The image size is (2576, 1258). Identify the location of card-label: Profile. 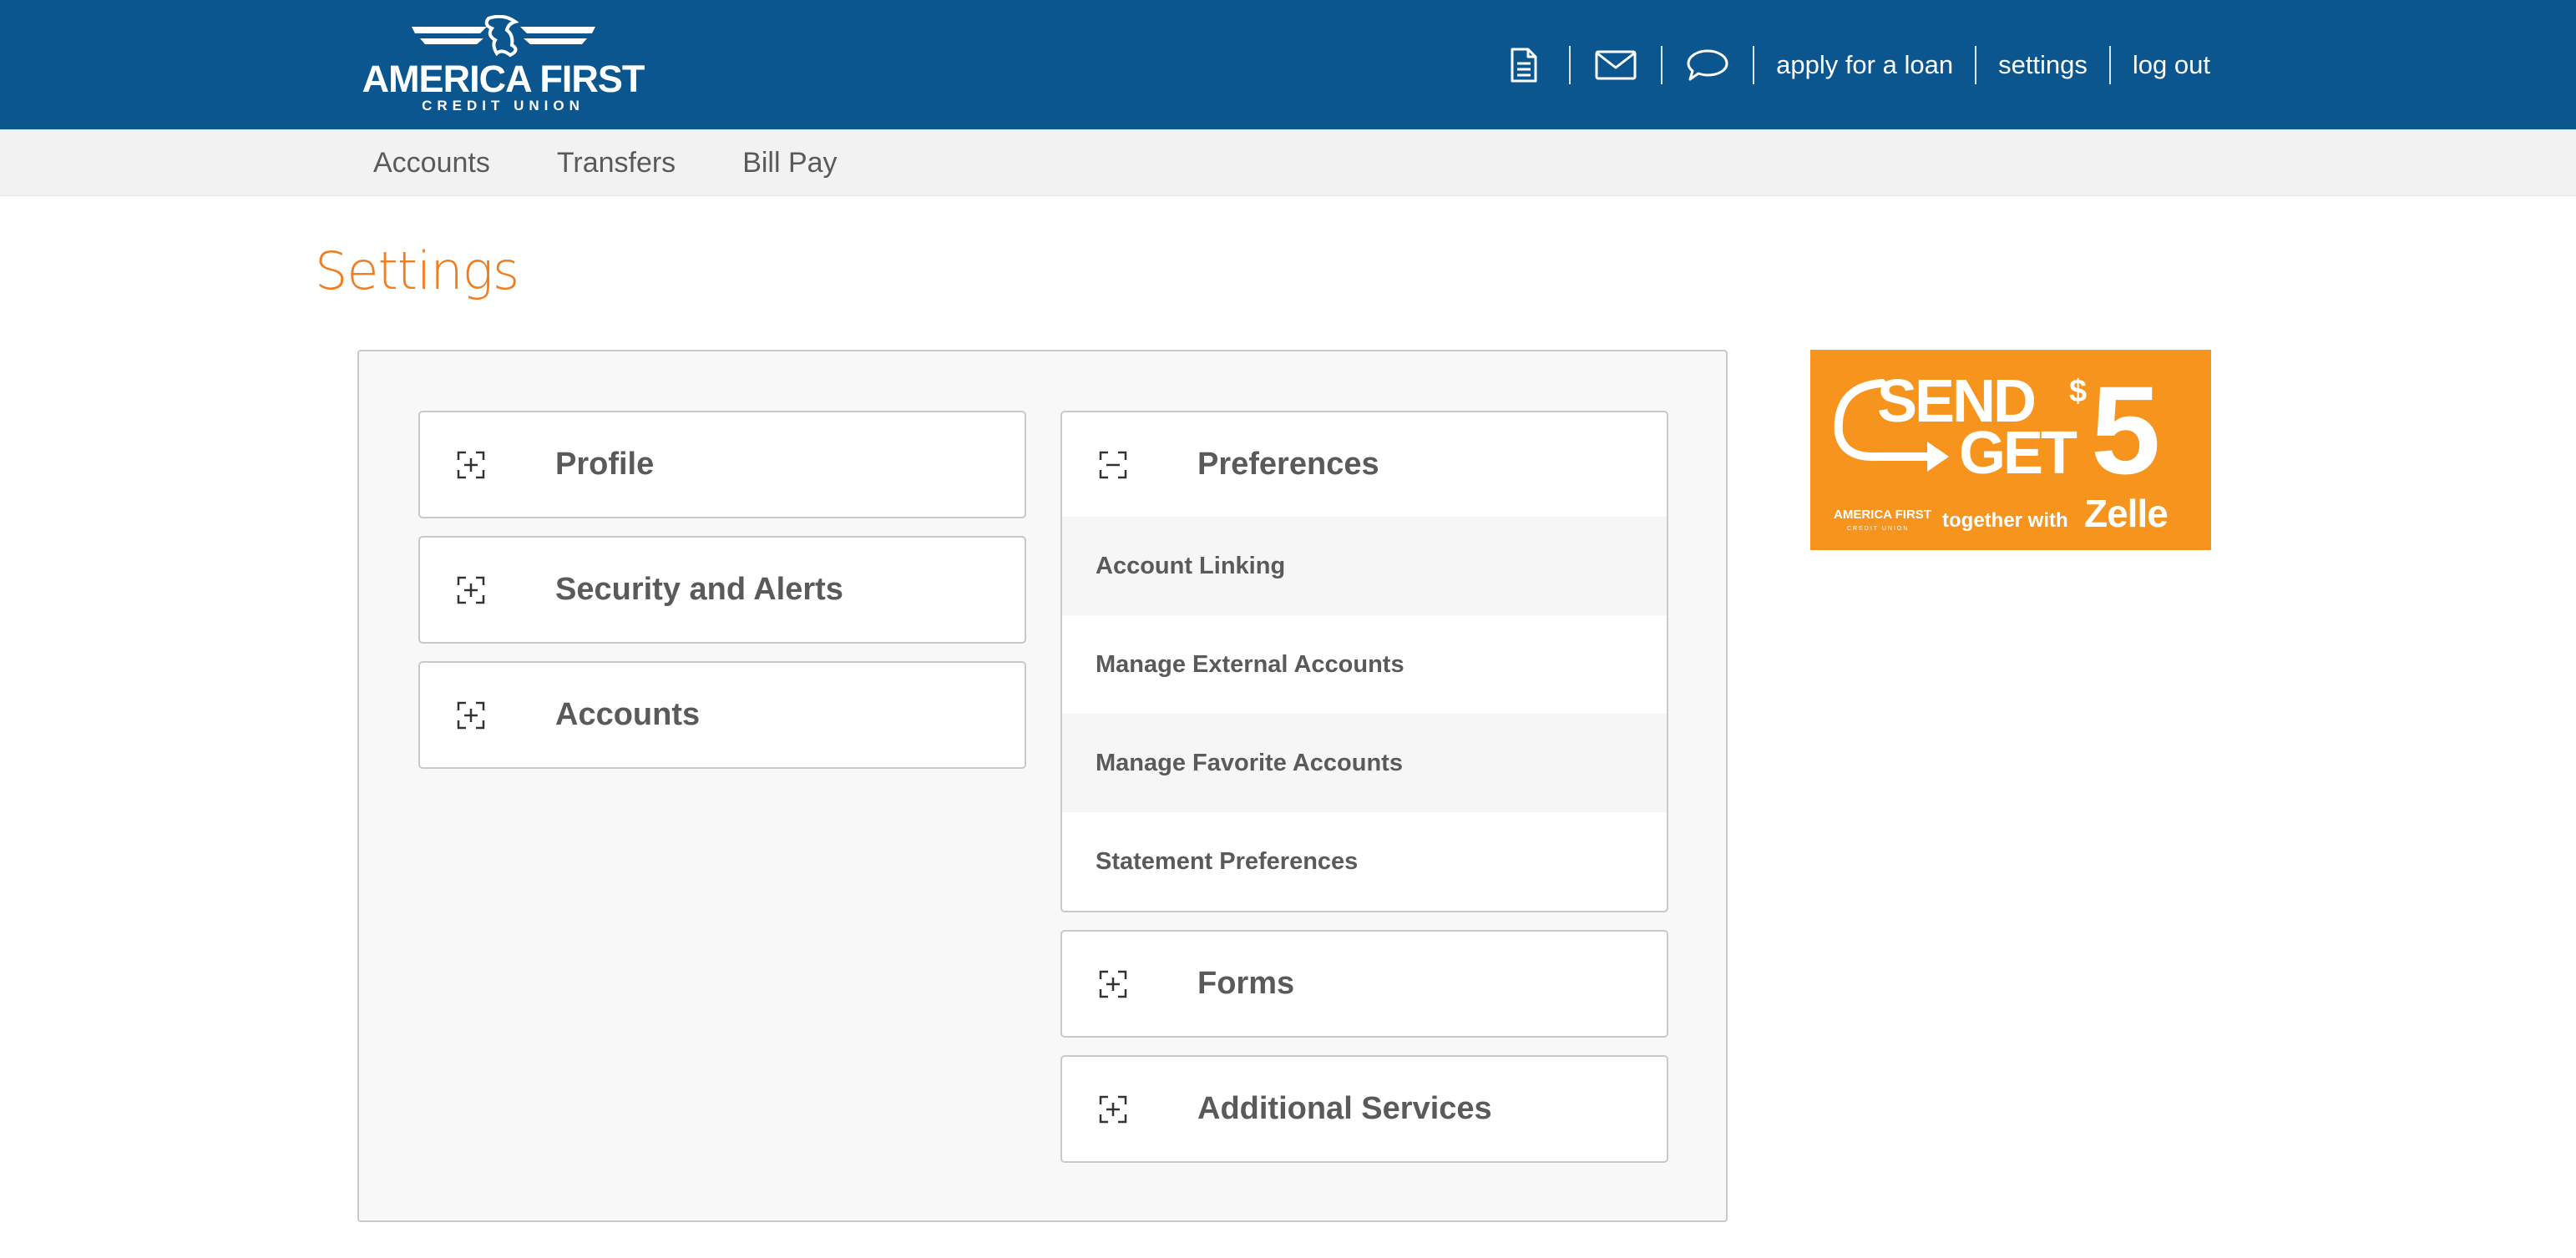
(605, 464).